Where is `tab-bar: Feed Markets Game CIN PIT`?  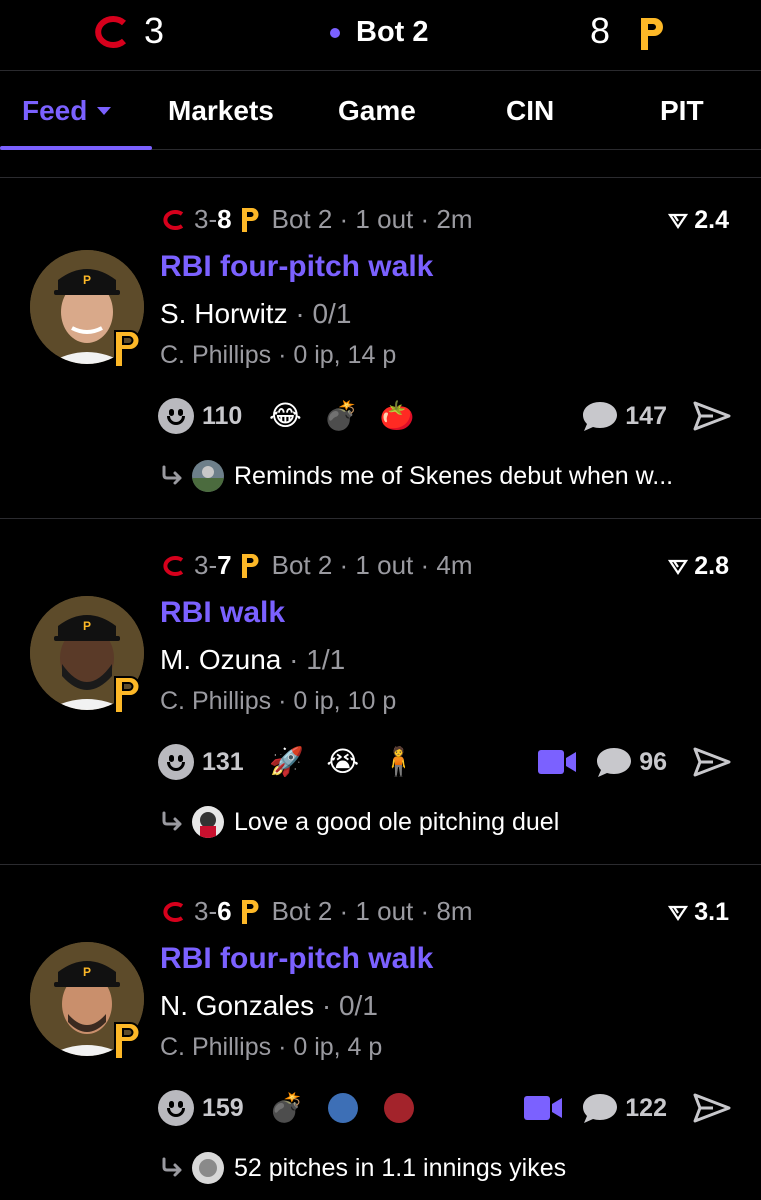 tab-bar: Feed Markets Game CIN PIT is located at coordinates (380, 110).